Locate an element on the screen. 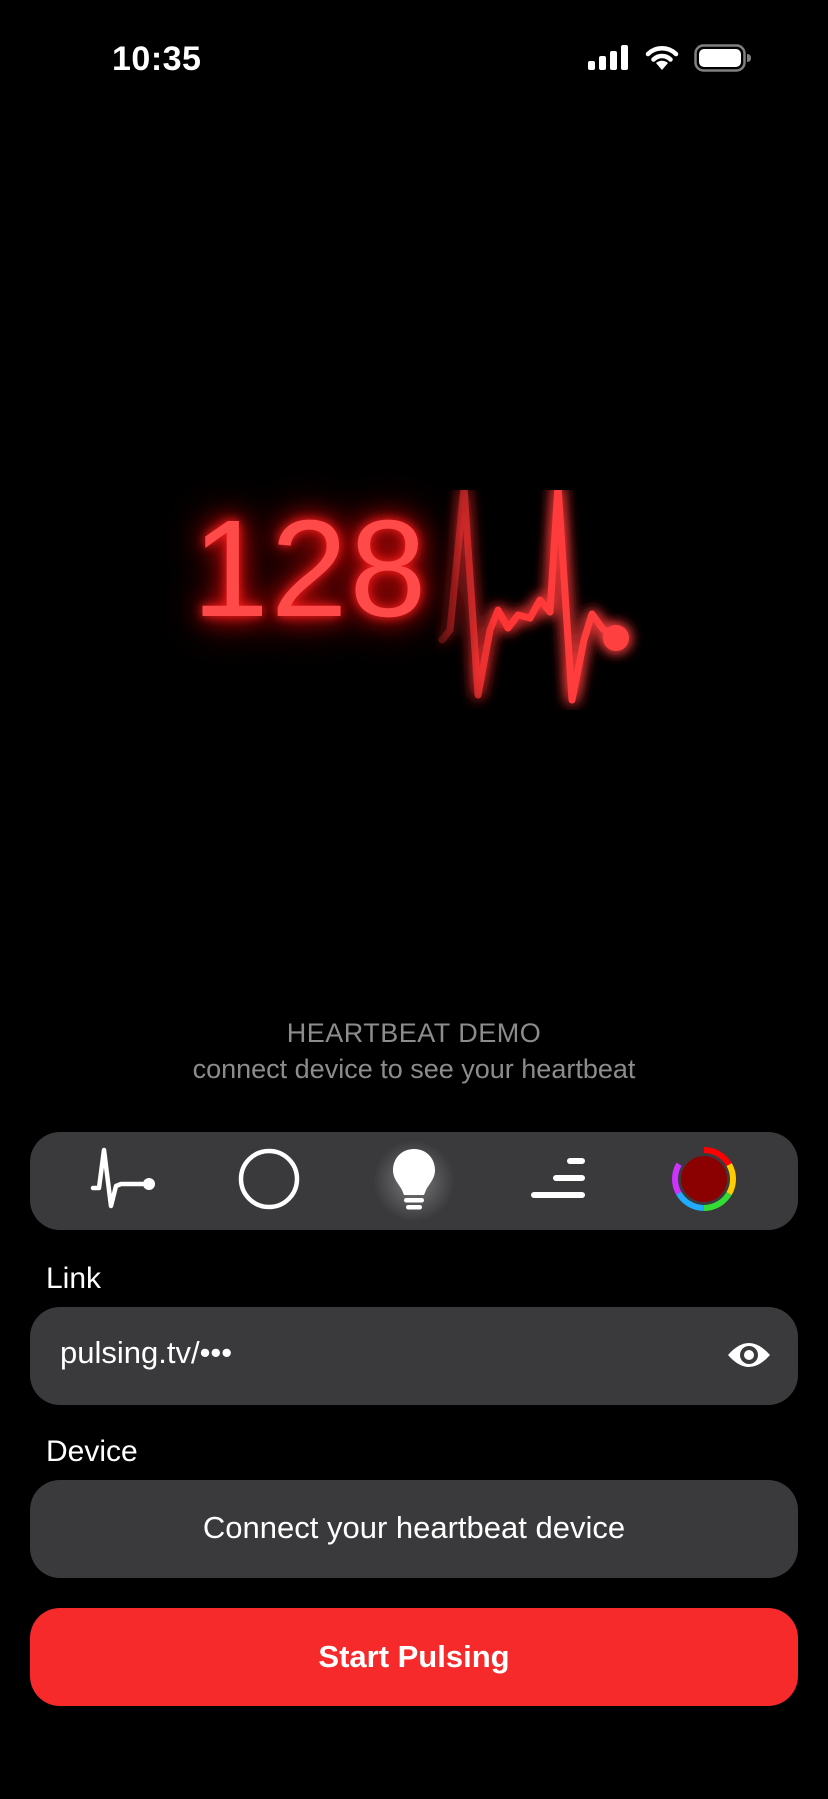 The width and height of the screenshot is (828, 1799). heartbeat-line-icon is located at coordinates (124, 1181).